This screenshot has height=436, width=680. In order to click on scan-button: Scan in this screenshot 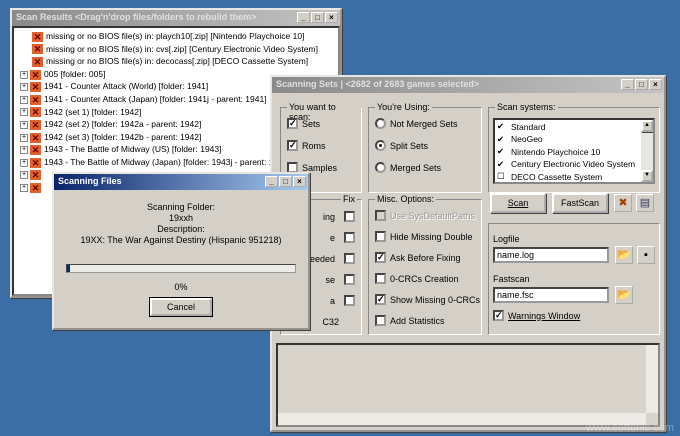, I will do `click(518, 203)`.